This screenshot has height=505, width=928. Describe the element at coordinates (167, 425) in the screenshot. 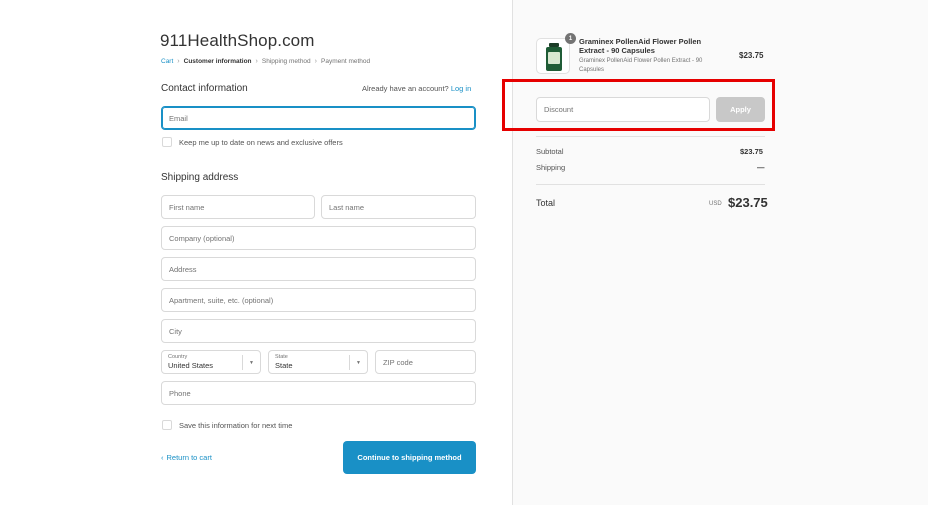

I see `save-info-checkbox` at that location.